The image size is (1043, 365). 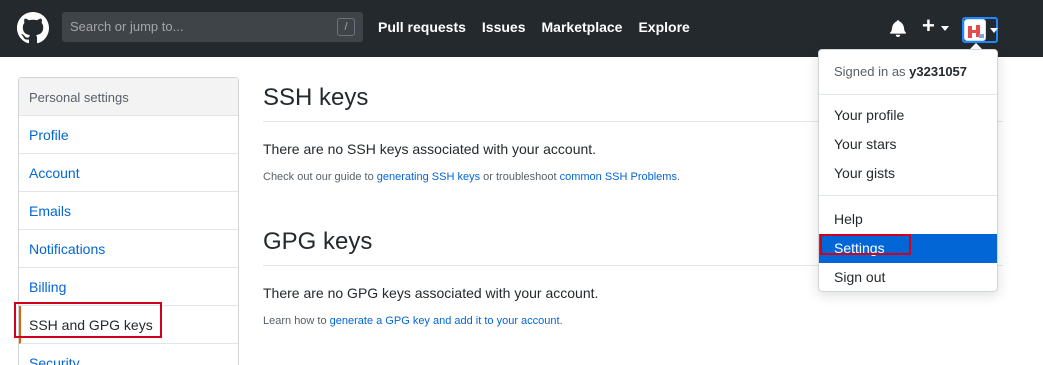 I want to click on user-menu-button, so click(x=981, y=30).